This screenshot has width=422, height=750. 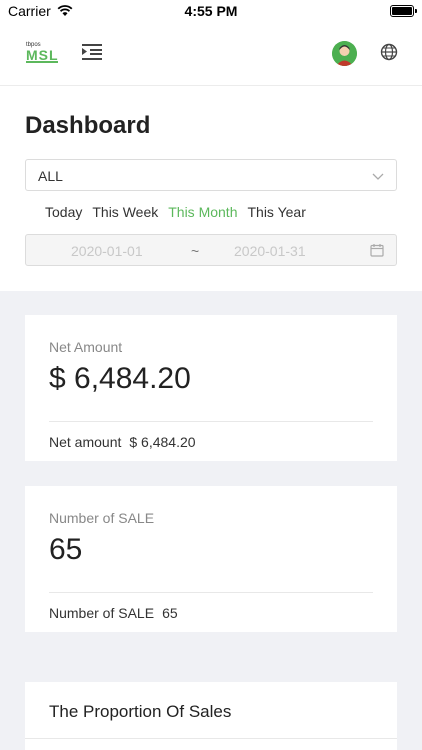 What do you see at coordinates (211, 175) in the screenshot?
I see `store-select: ALL` at bounding box center [211, 175].